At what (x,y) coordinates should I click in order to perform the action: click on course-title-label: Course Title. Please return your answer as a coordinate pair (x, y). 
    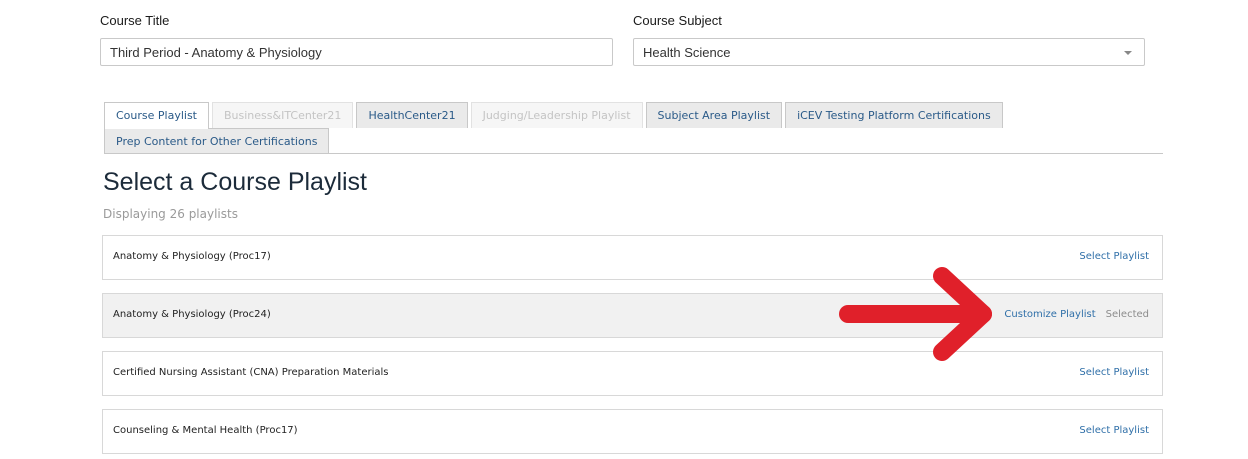
    Looking at the image, I should click on (135, 20).